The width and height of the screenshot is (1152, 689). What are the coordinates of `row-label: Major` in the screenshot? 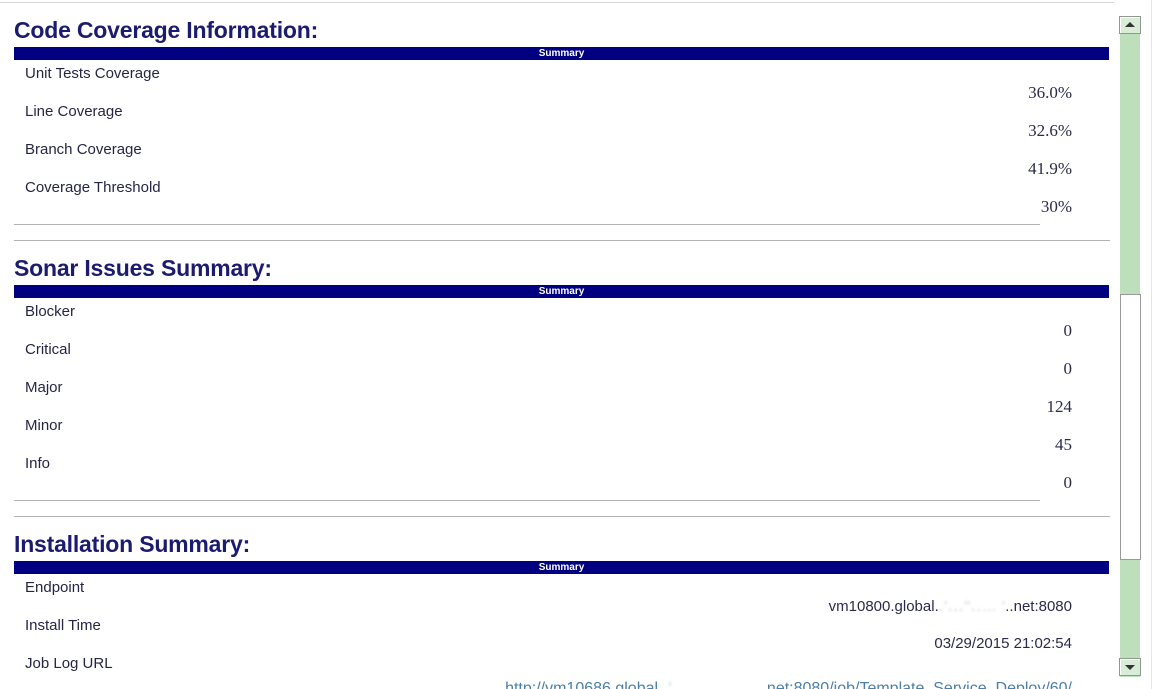 It's located at (44, 387).